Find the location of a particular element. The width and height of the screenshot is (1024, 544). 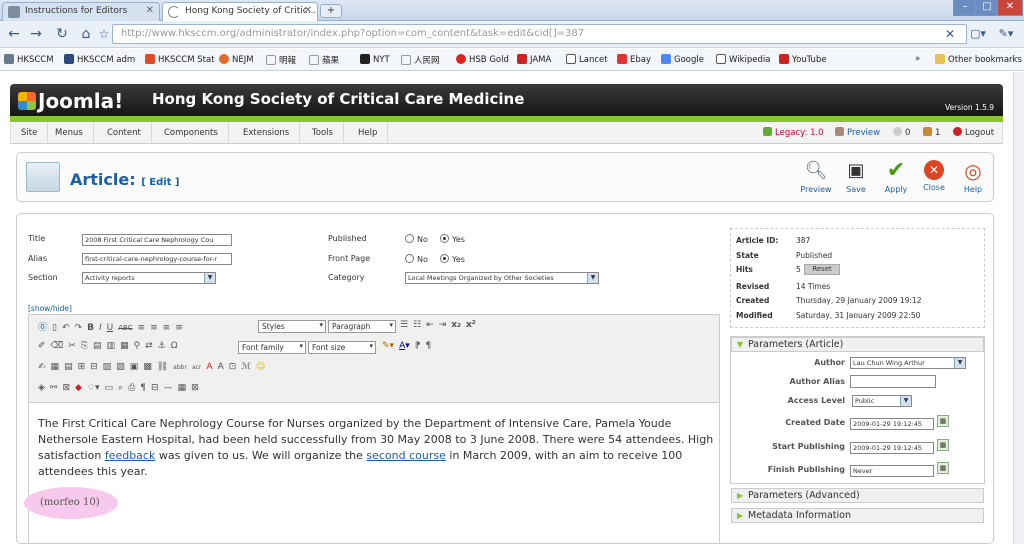

undo-icon: ↶ is located at coordinates (66, 328).